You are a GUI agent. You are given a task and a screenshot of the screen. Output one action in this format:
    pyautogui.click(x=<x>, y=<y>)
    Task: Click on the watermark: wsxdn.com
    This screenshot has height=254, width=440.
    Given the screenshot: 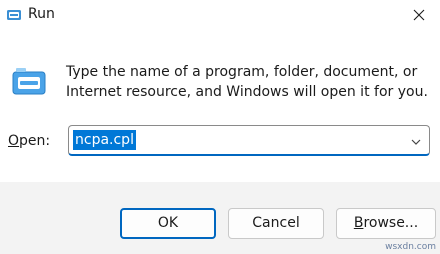 What is the action you would take?
    pyautogui.click(x=410, y=247)
    